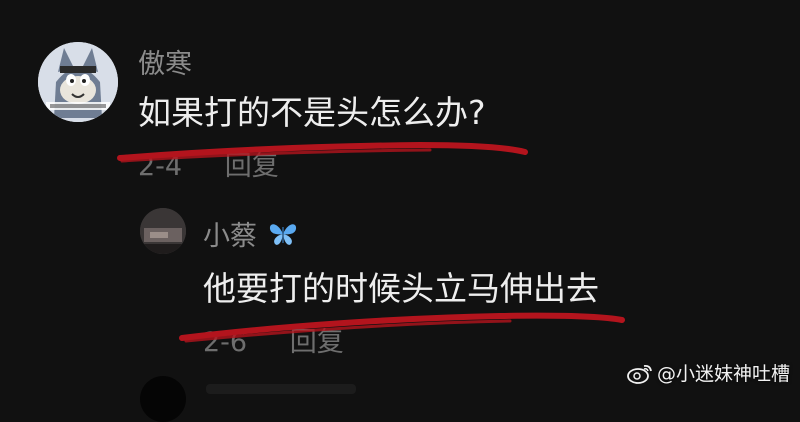 Image resolution: width=800 pixels, height=422 pixels. Describe the element at coordinates (281, 389) in the screenshot. I see `reply-username` at that location.